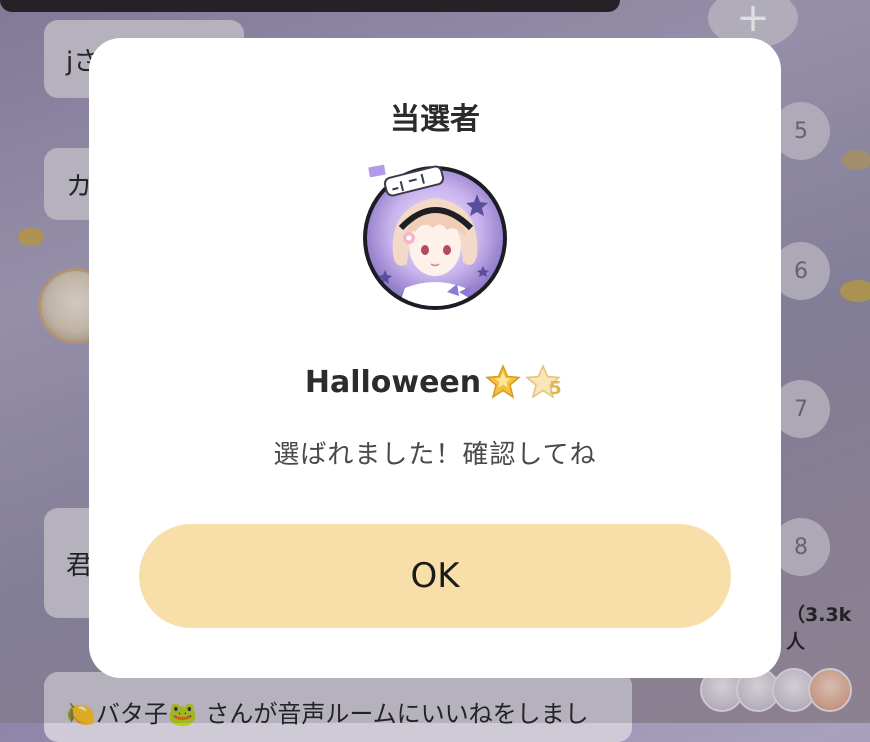 The height and width of the screenshot is (742, 870). I want to click on level-number: 5, so click(555, 388).